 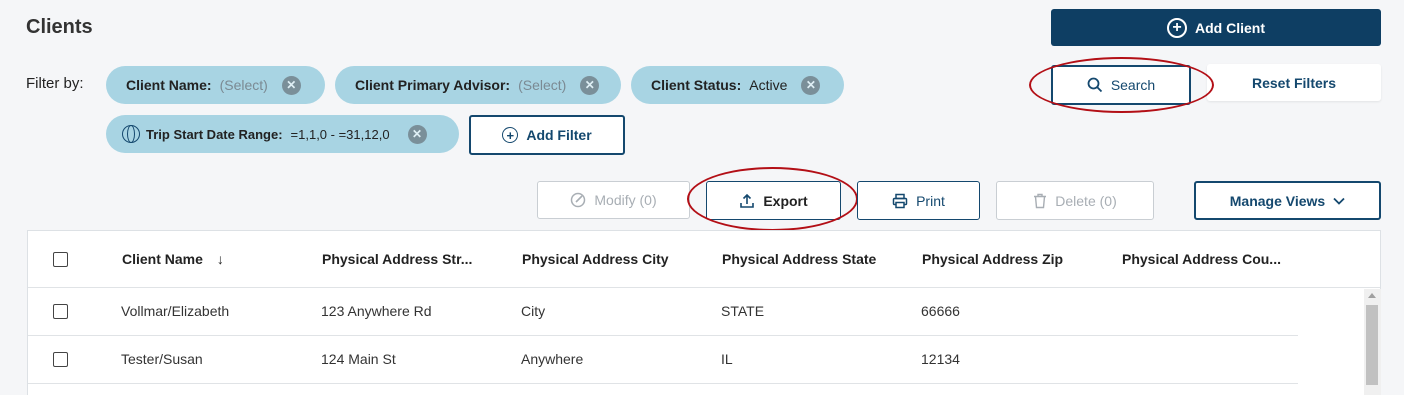 I want to click on select-all-checkbox, so click(x=60, y=259).